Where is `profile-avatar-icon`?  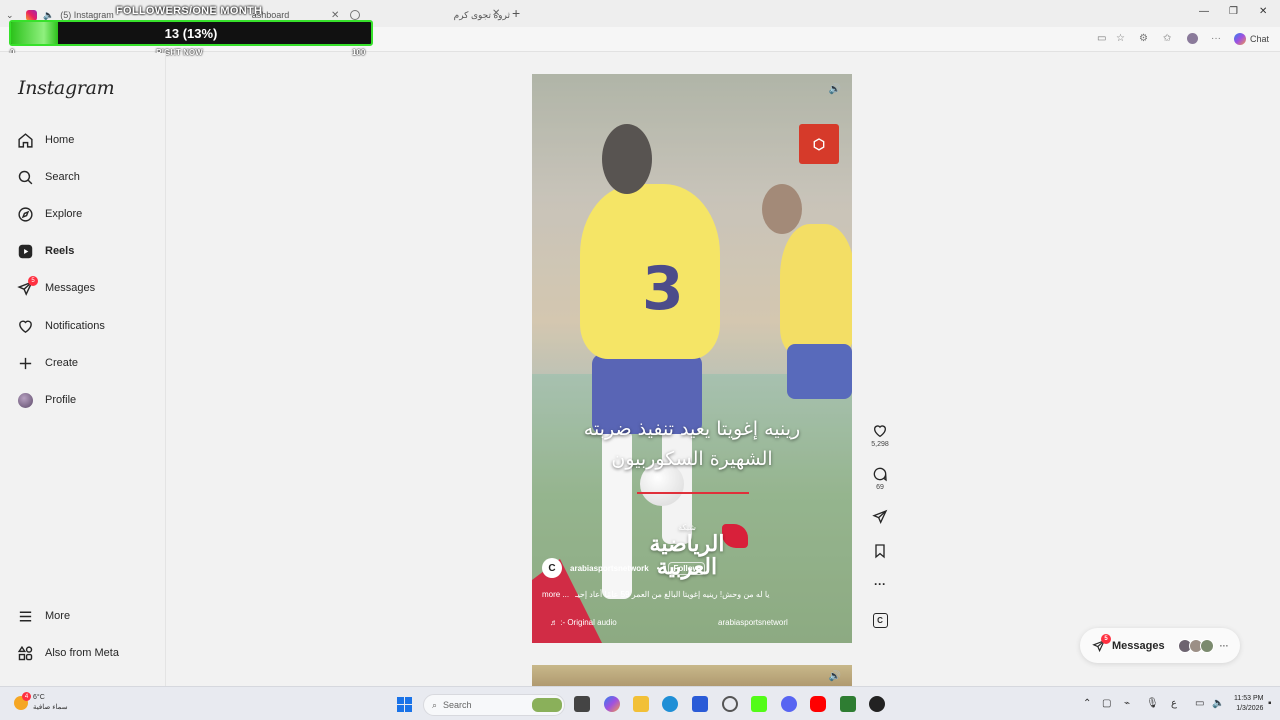
profile-avatar-icon is located at coordinates (1192, 40).